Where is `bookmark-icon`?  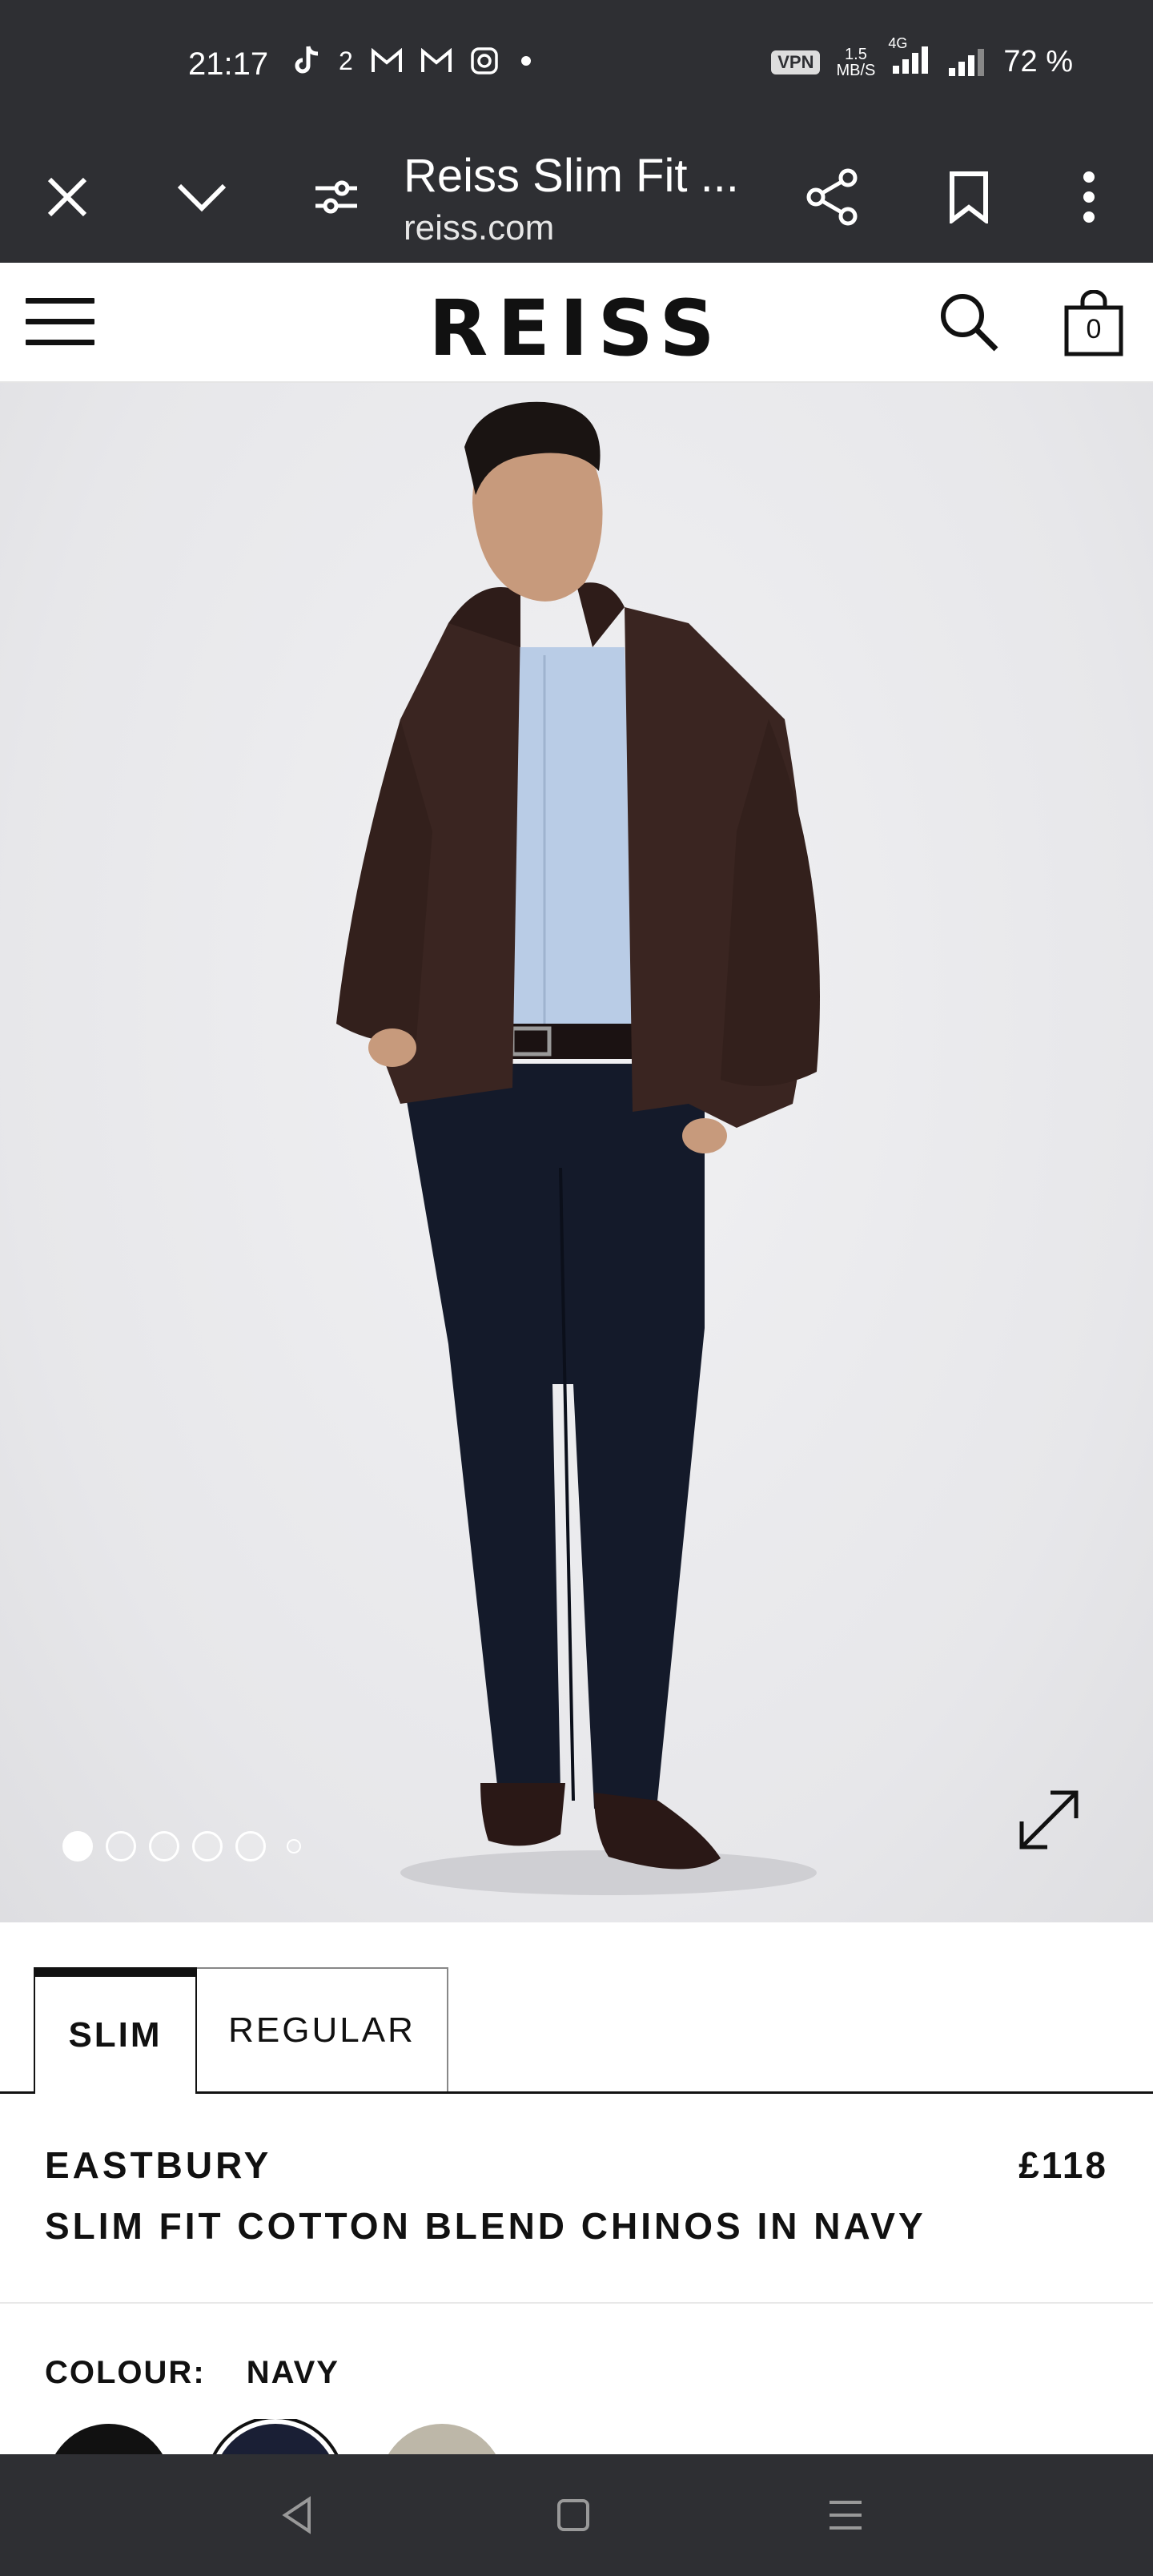
bookmark-icon is located at coordinates (969, 197).